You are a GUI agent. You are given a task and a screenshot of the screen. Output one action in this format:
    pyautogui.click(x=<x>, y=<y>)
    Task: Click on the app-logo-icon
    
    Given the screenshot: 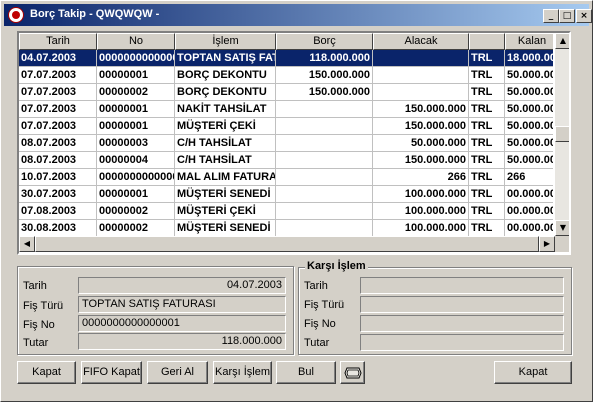 What is the action you would take?
    pyautogui.click(x=16, y=15)
    